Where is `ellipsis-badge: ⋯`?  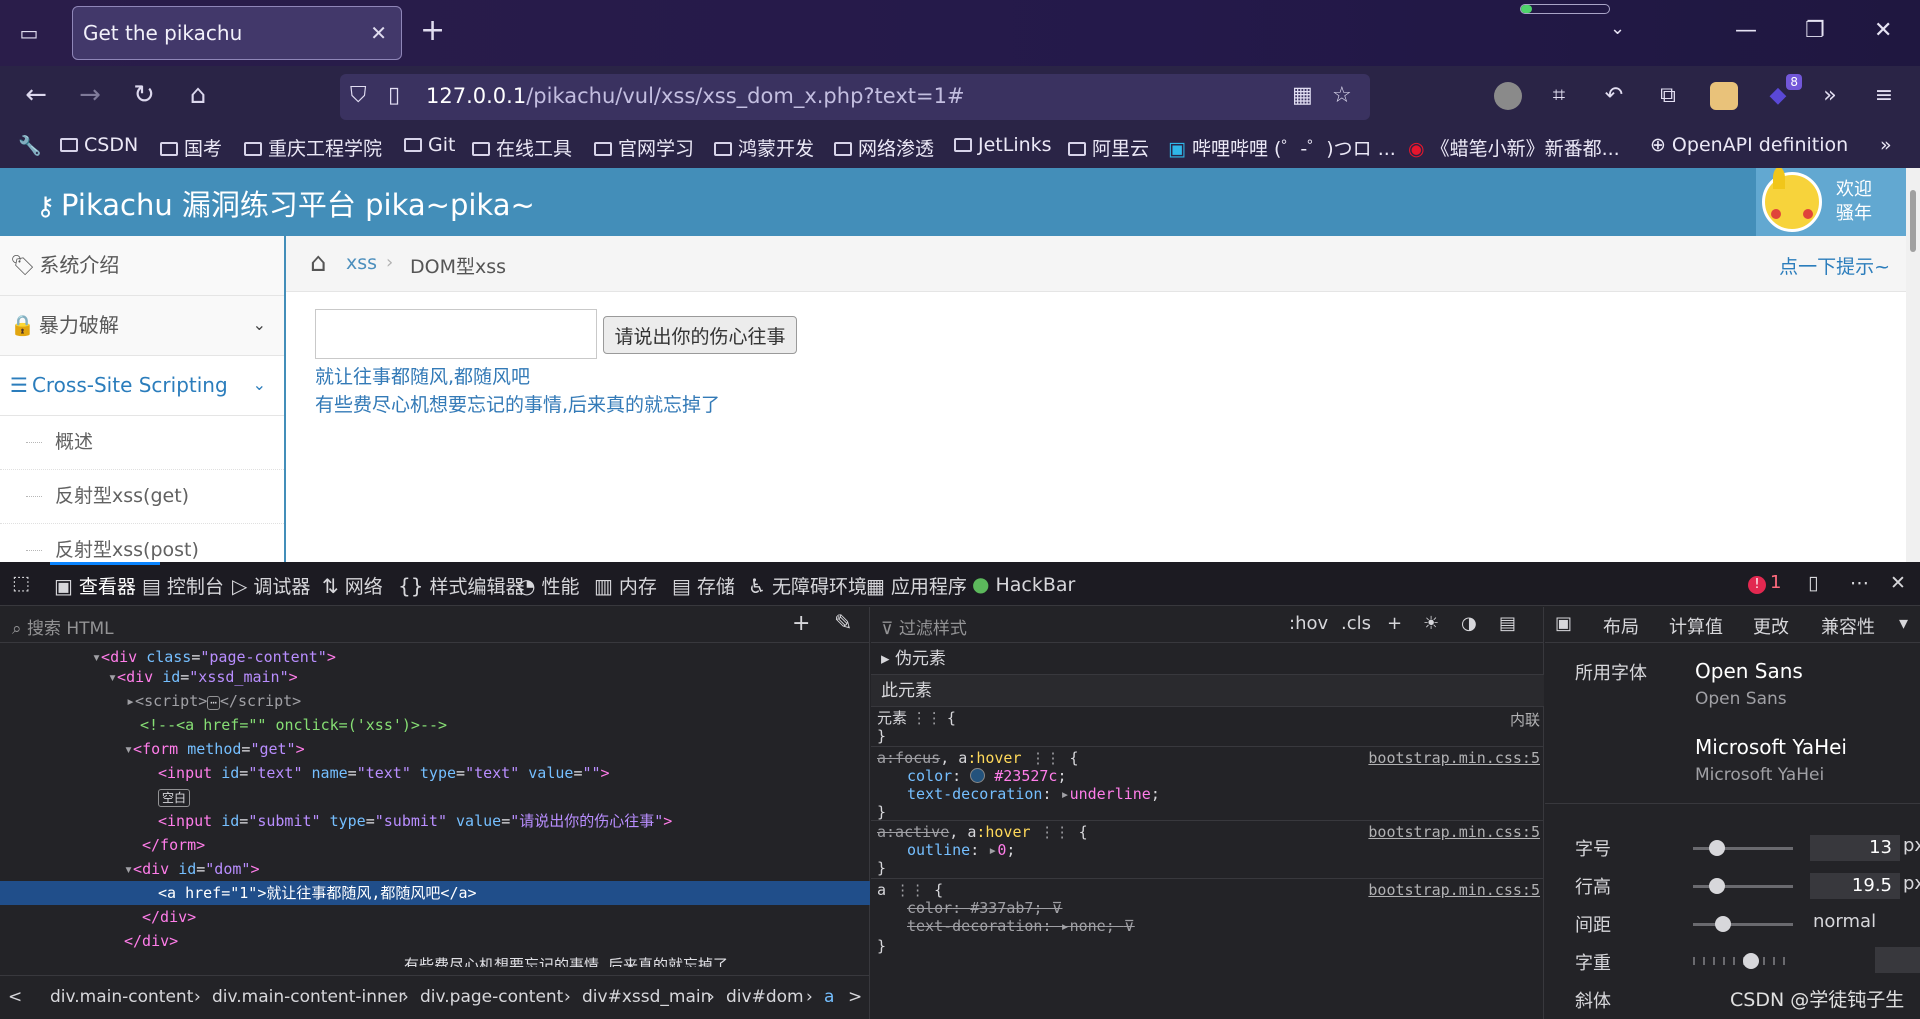
ellipsis-badge: ⋯ is located at coordinates (213, 703).